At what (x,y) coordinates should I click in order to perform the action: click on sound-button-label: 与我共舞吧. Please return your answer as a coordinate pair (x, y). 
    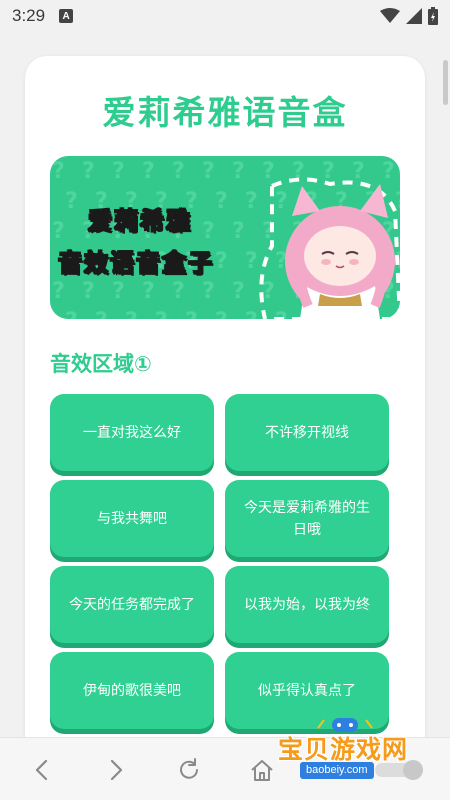
    Looking at the image, I should click on (132, 518).